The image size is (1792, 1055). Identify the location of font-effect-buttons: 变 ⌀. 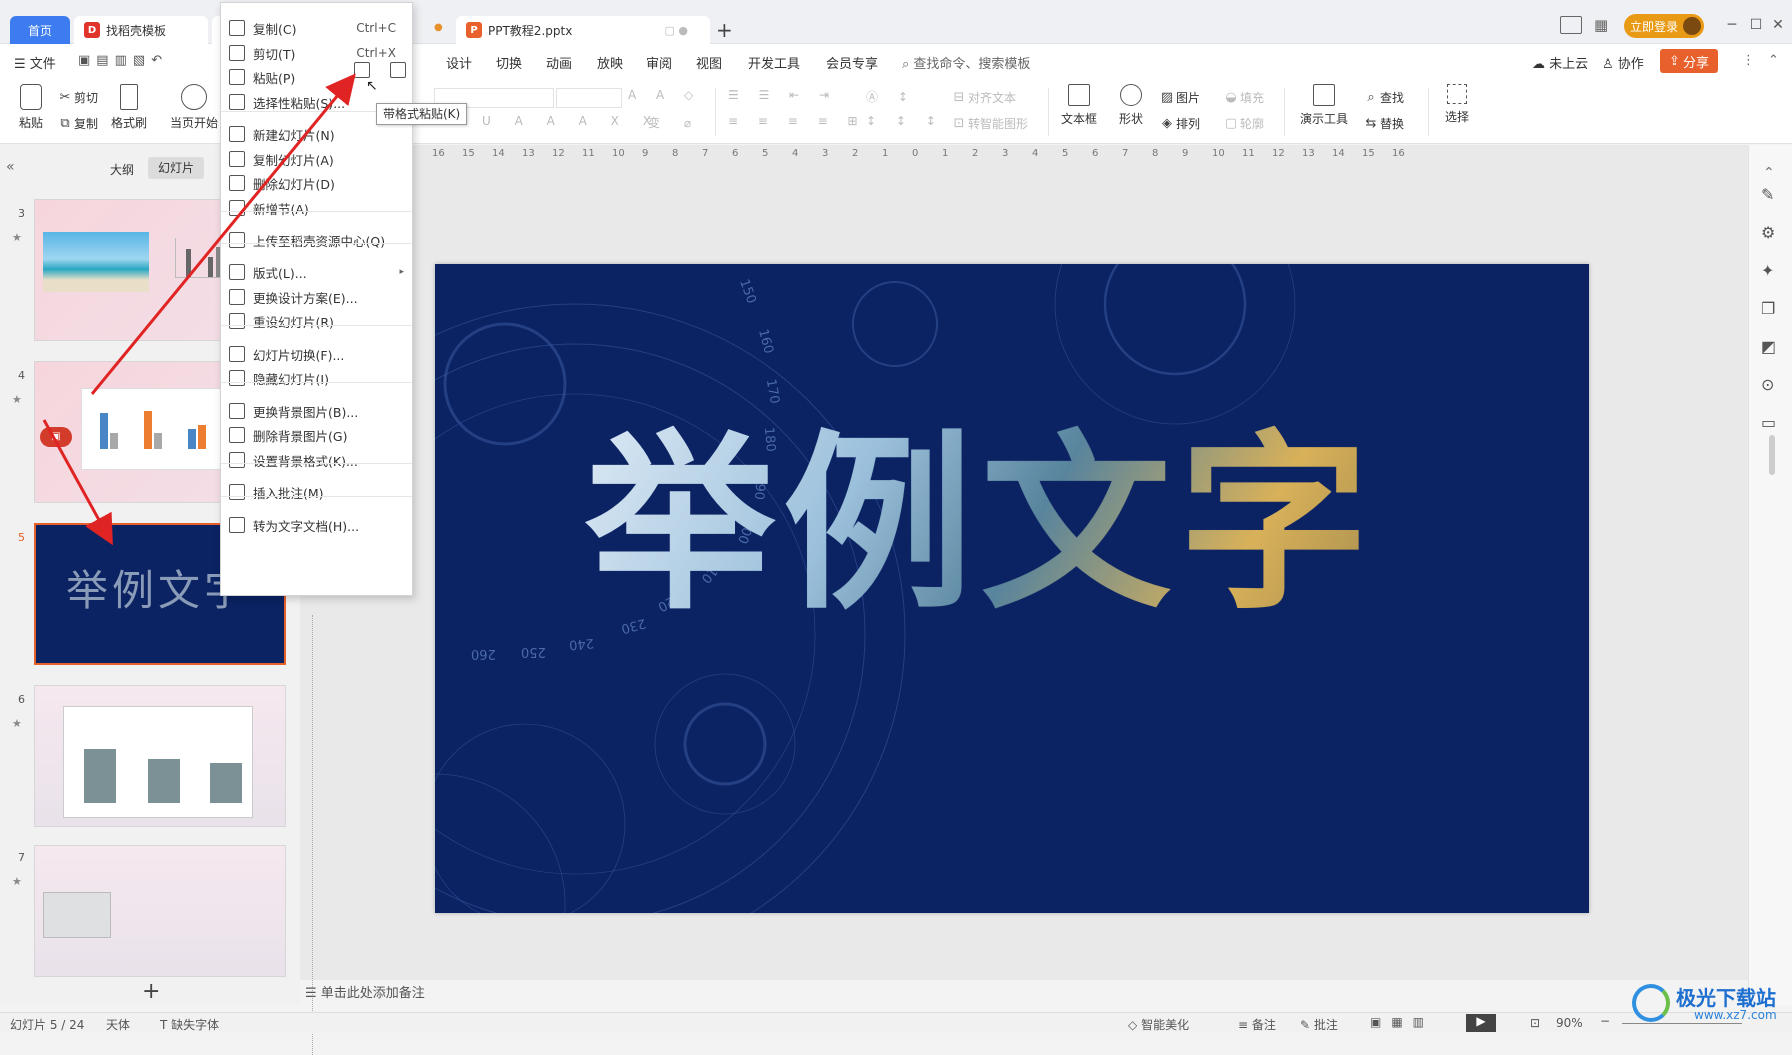
(674, 122).